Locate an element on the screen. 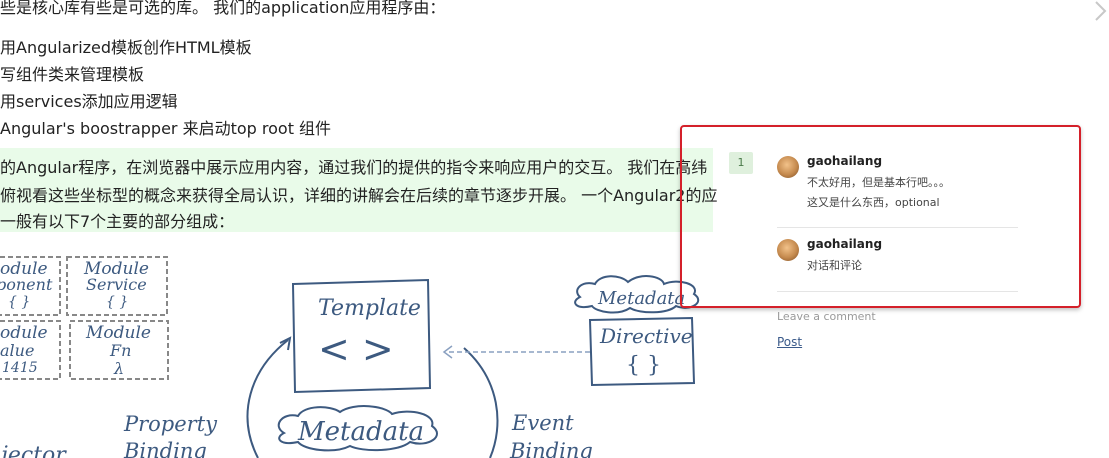  list-item: Angular's boostrapper 来启动top root 组件 is located at coordinates (166, 128).